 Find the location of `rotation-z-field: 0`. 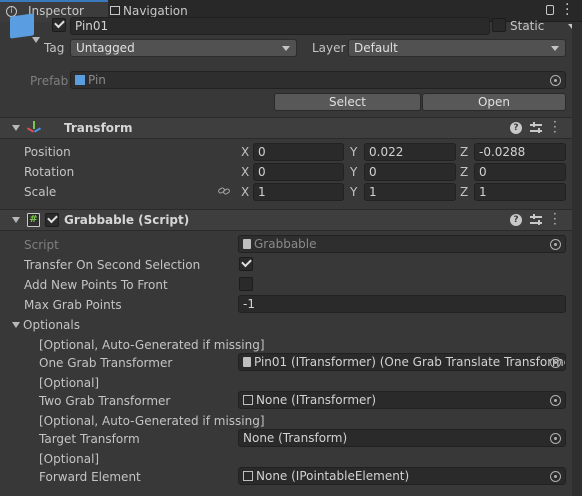

rotation-z-field: 0 is located at coordinates (520, 172).